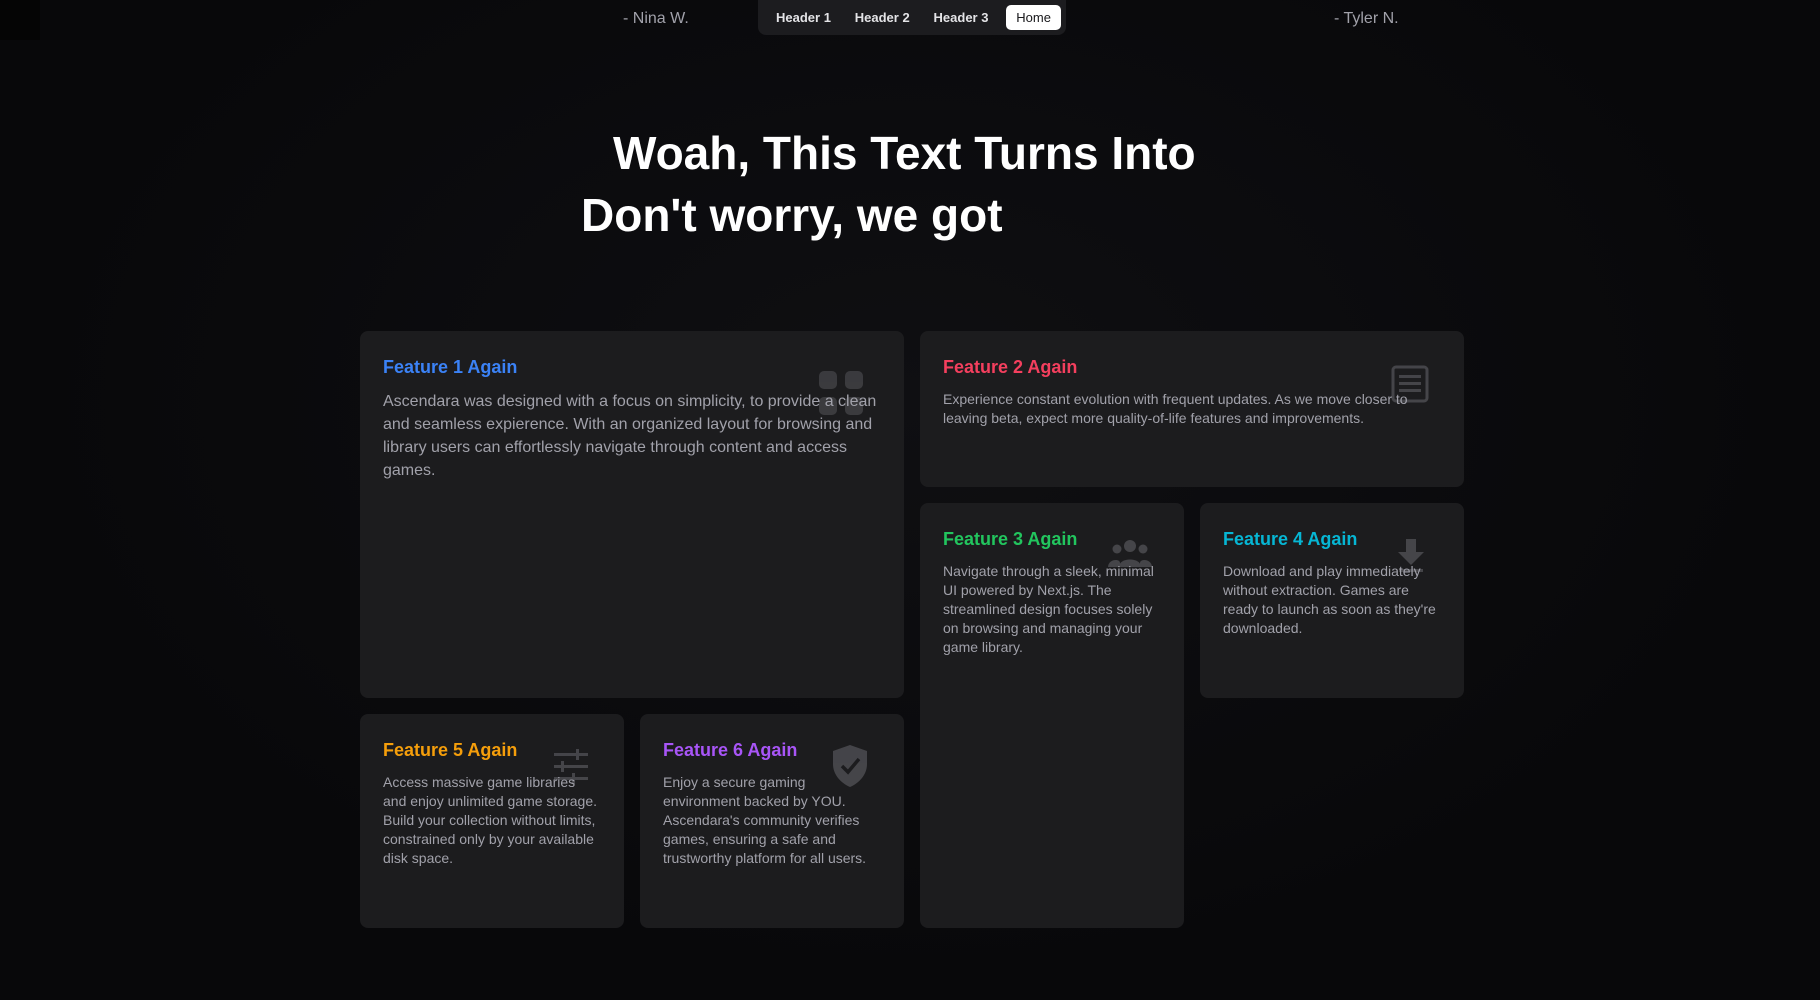  What do you see at coordinates (1033, 17) in the screenshot?
I see `nav-item-home: Home` at bounding box center [1033, 17].